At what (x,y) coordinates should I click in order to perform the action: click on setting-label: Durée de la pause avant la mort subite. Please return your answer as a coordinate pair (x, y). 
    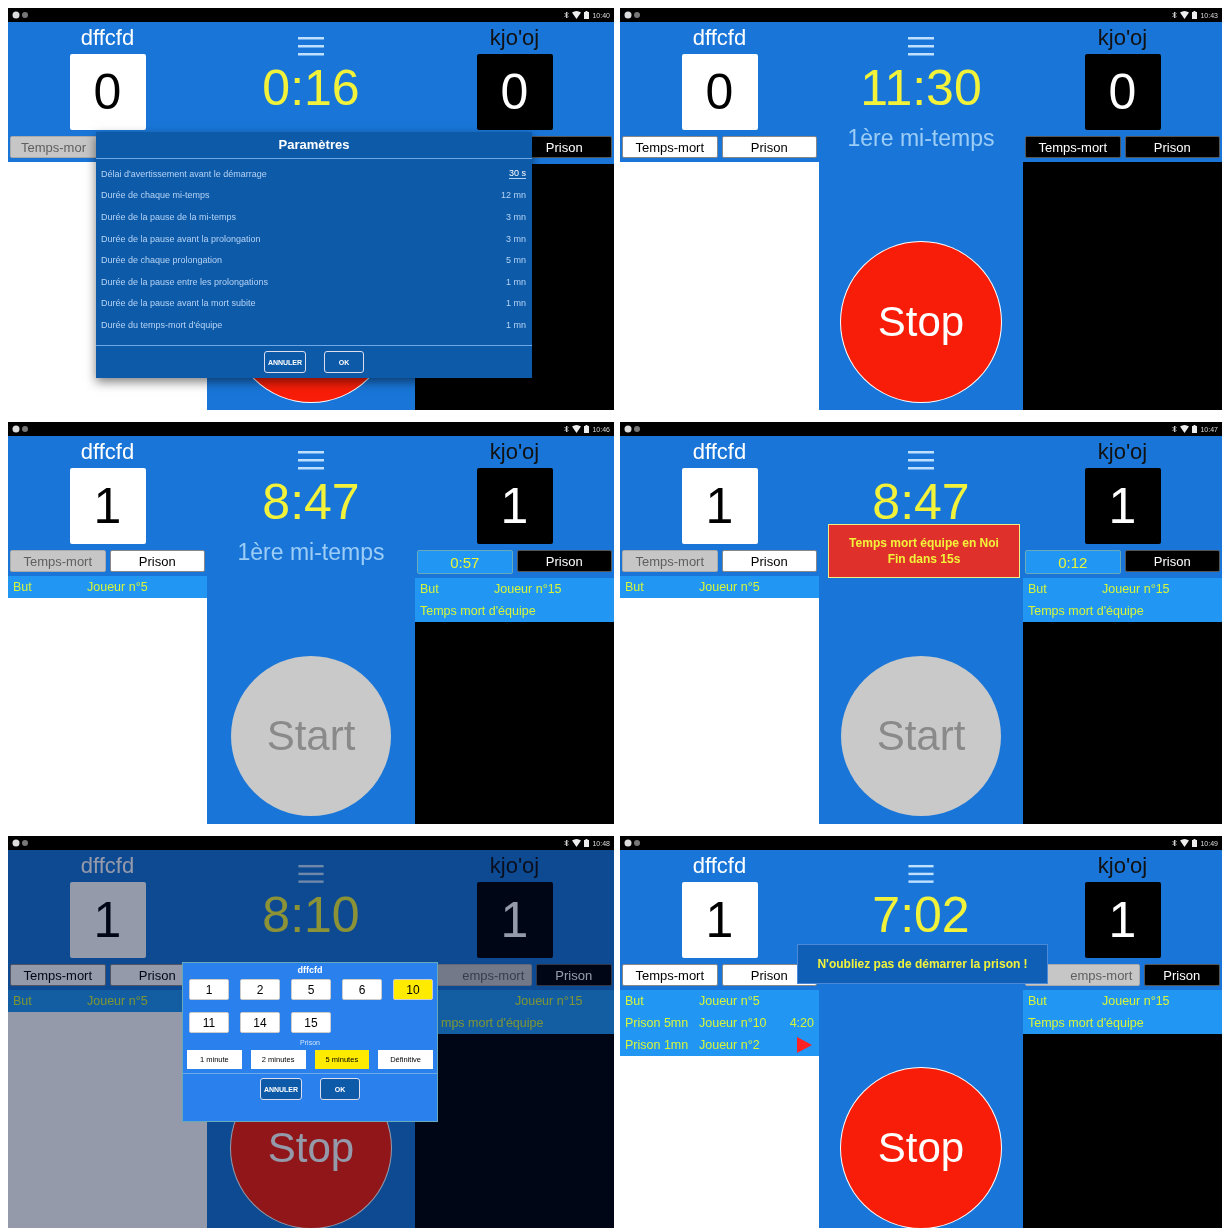
    Looking at the image, I should click on (178, 303).